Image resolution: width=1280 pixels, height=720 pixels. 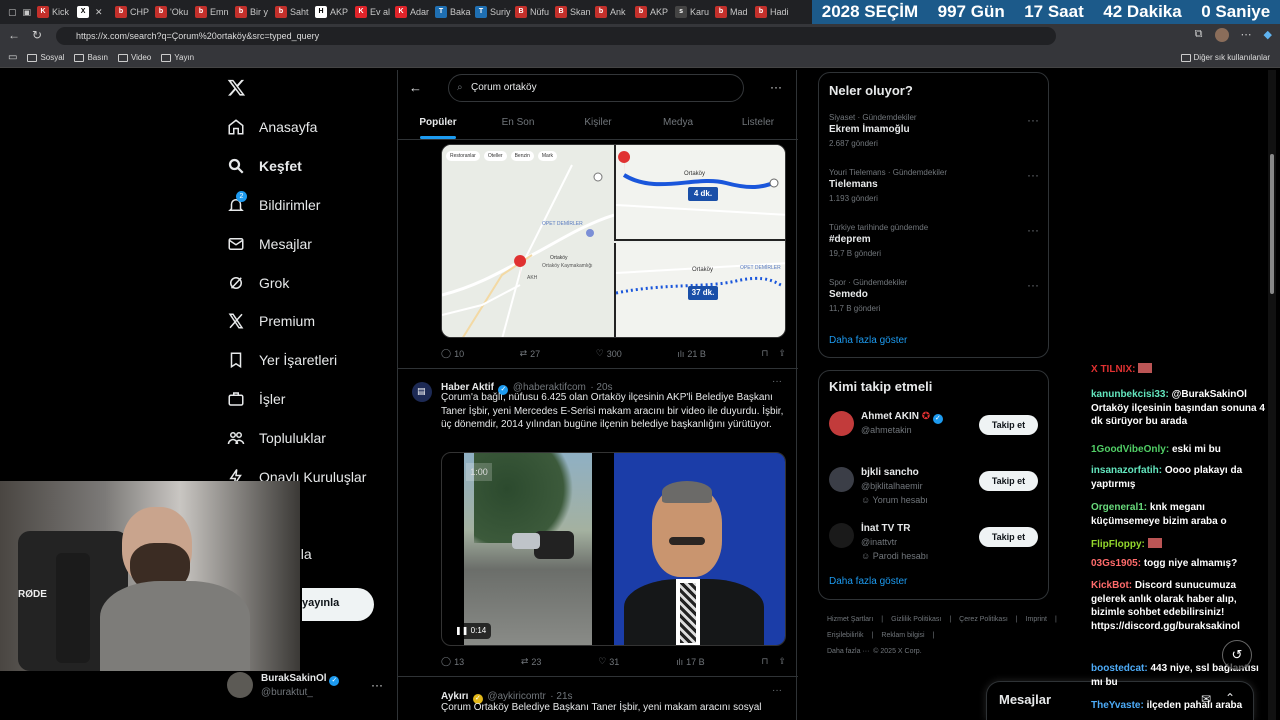 What do you see at coordinates (273, 205) in the screenshot?
I see `nav-item-bell: 2 Bildirimler` at bounding box center [273, 205].